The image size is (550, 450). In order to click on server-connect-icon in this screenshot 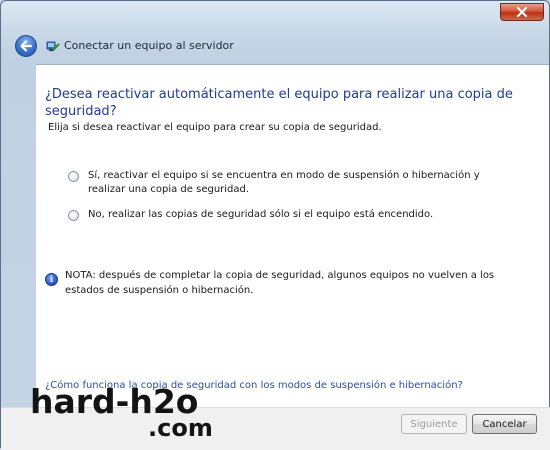, I will do `click(53, 46)`.